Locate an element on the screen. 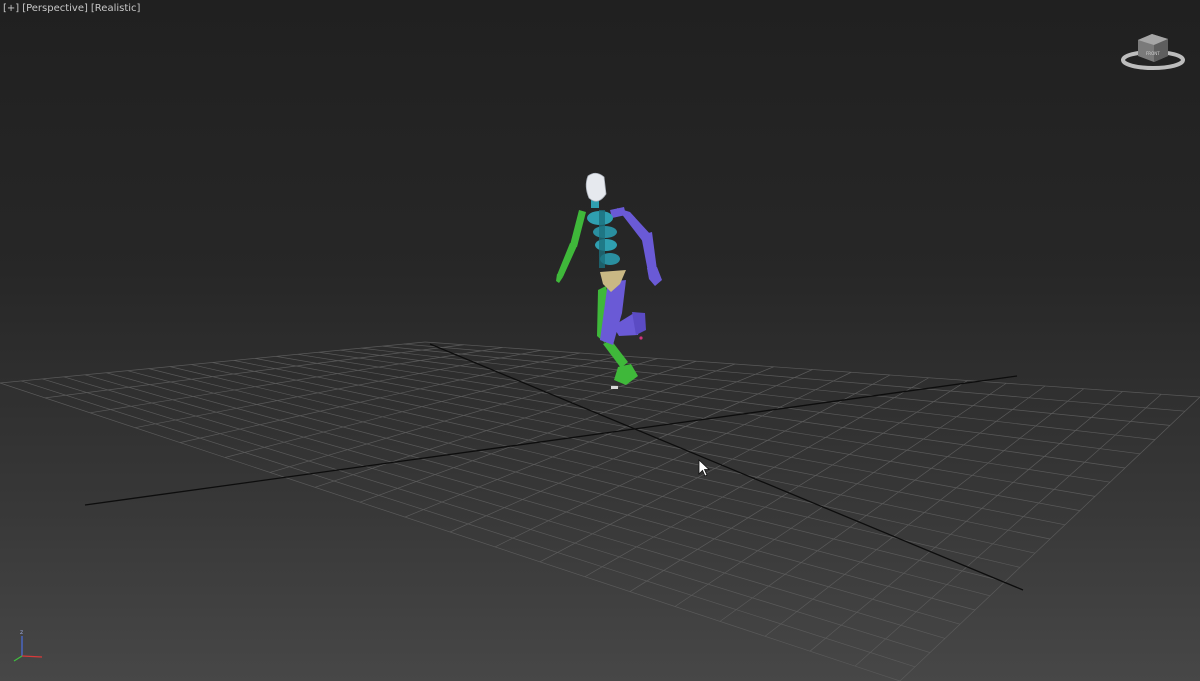 The width and height of the screenshot is (1200, 681). right-hand is located at coordinates (654, 276).